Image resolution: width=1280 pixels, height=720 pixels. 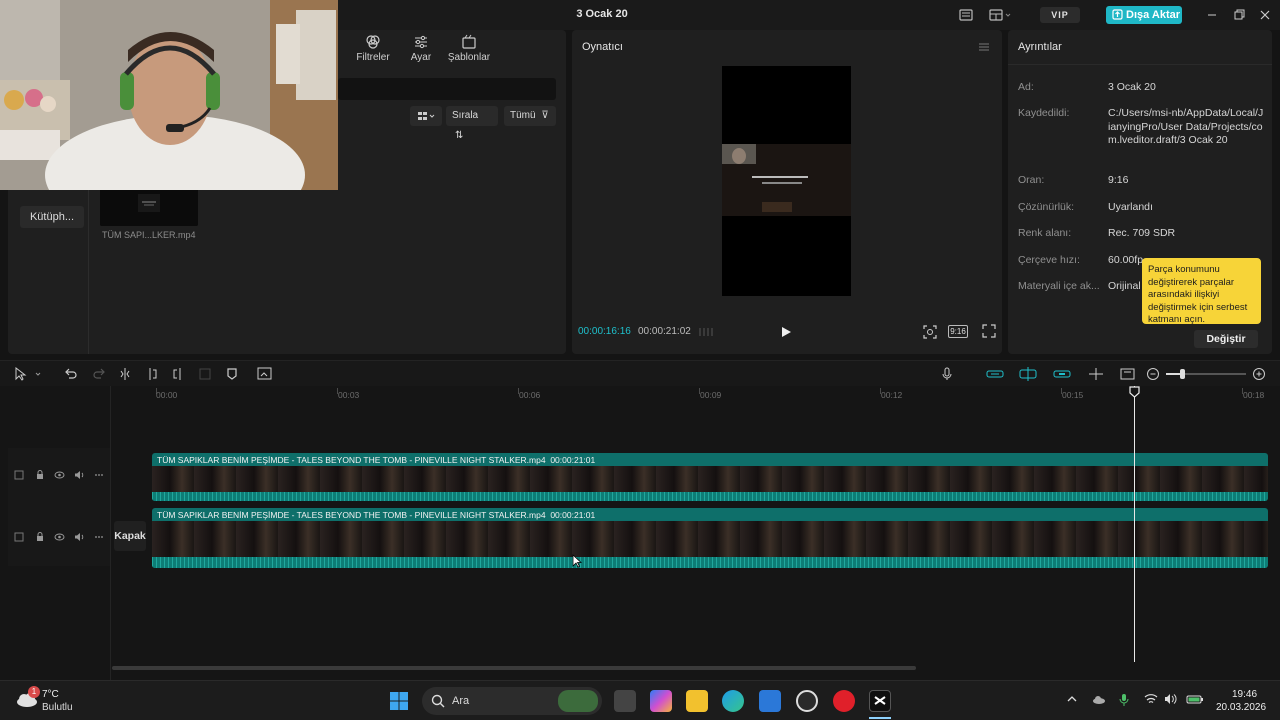 I want to click on zoom-out-icon, so click(x=1153, y=374).